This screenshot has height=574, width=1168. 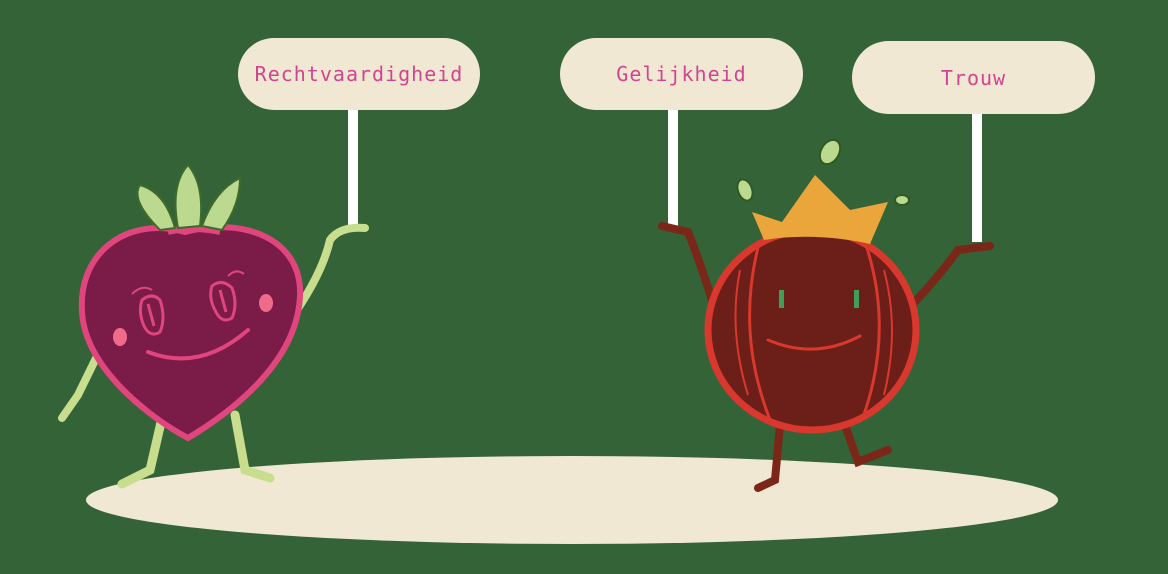 I want to click on ground-ellipse, so click(x=572, y=500).